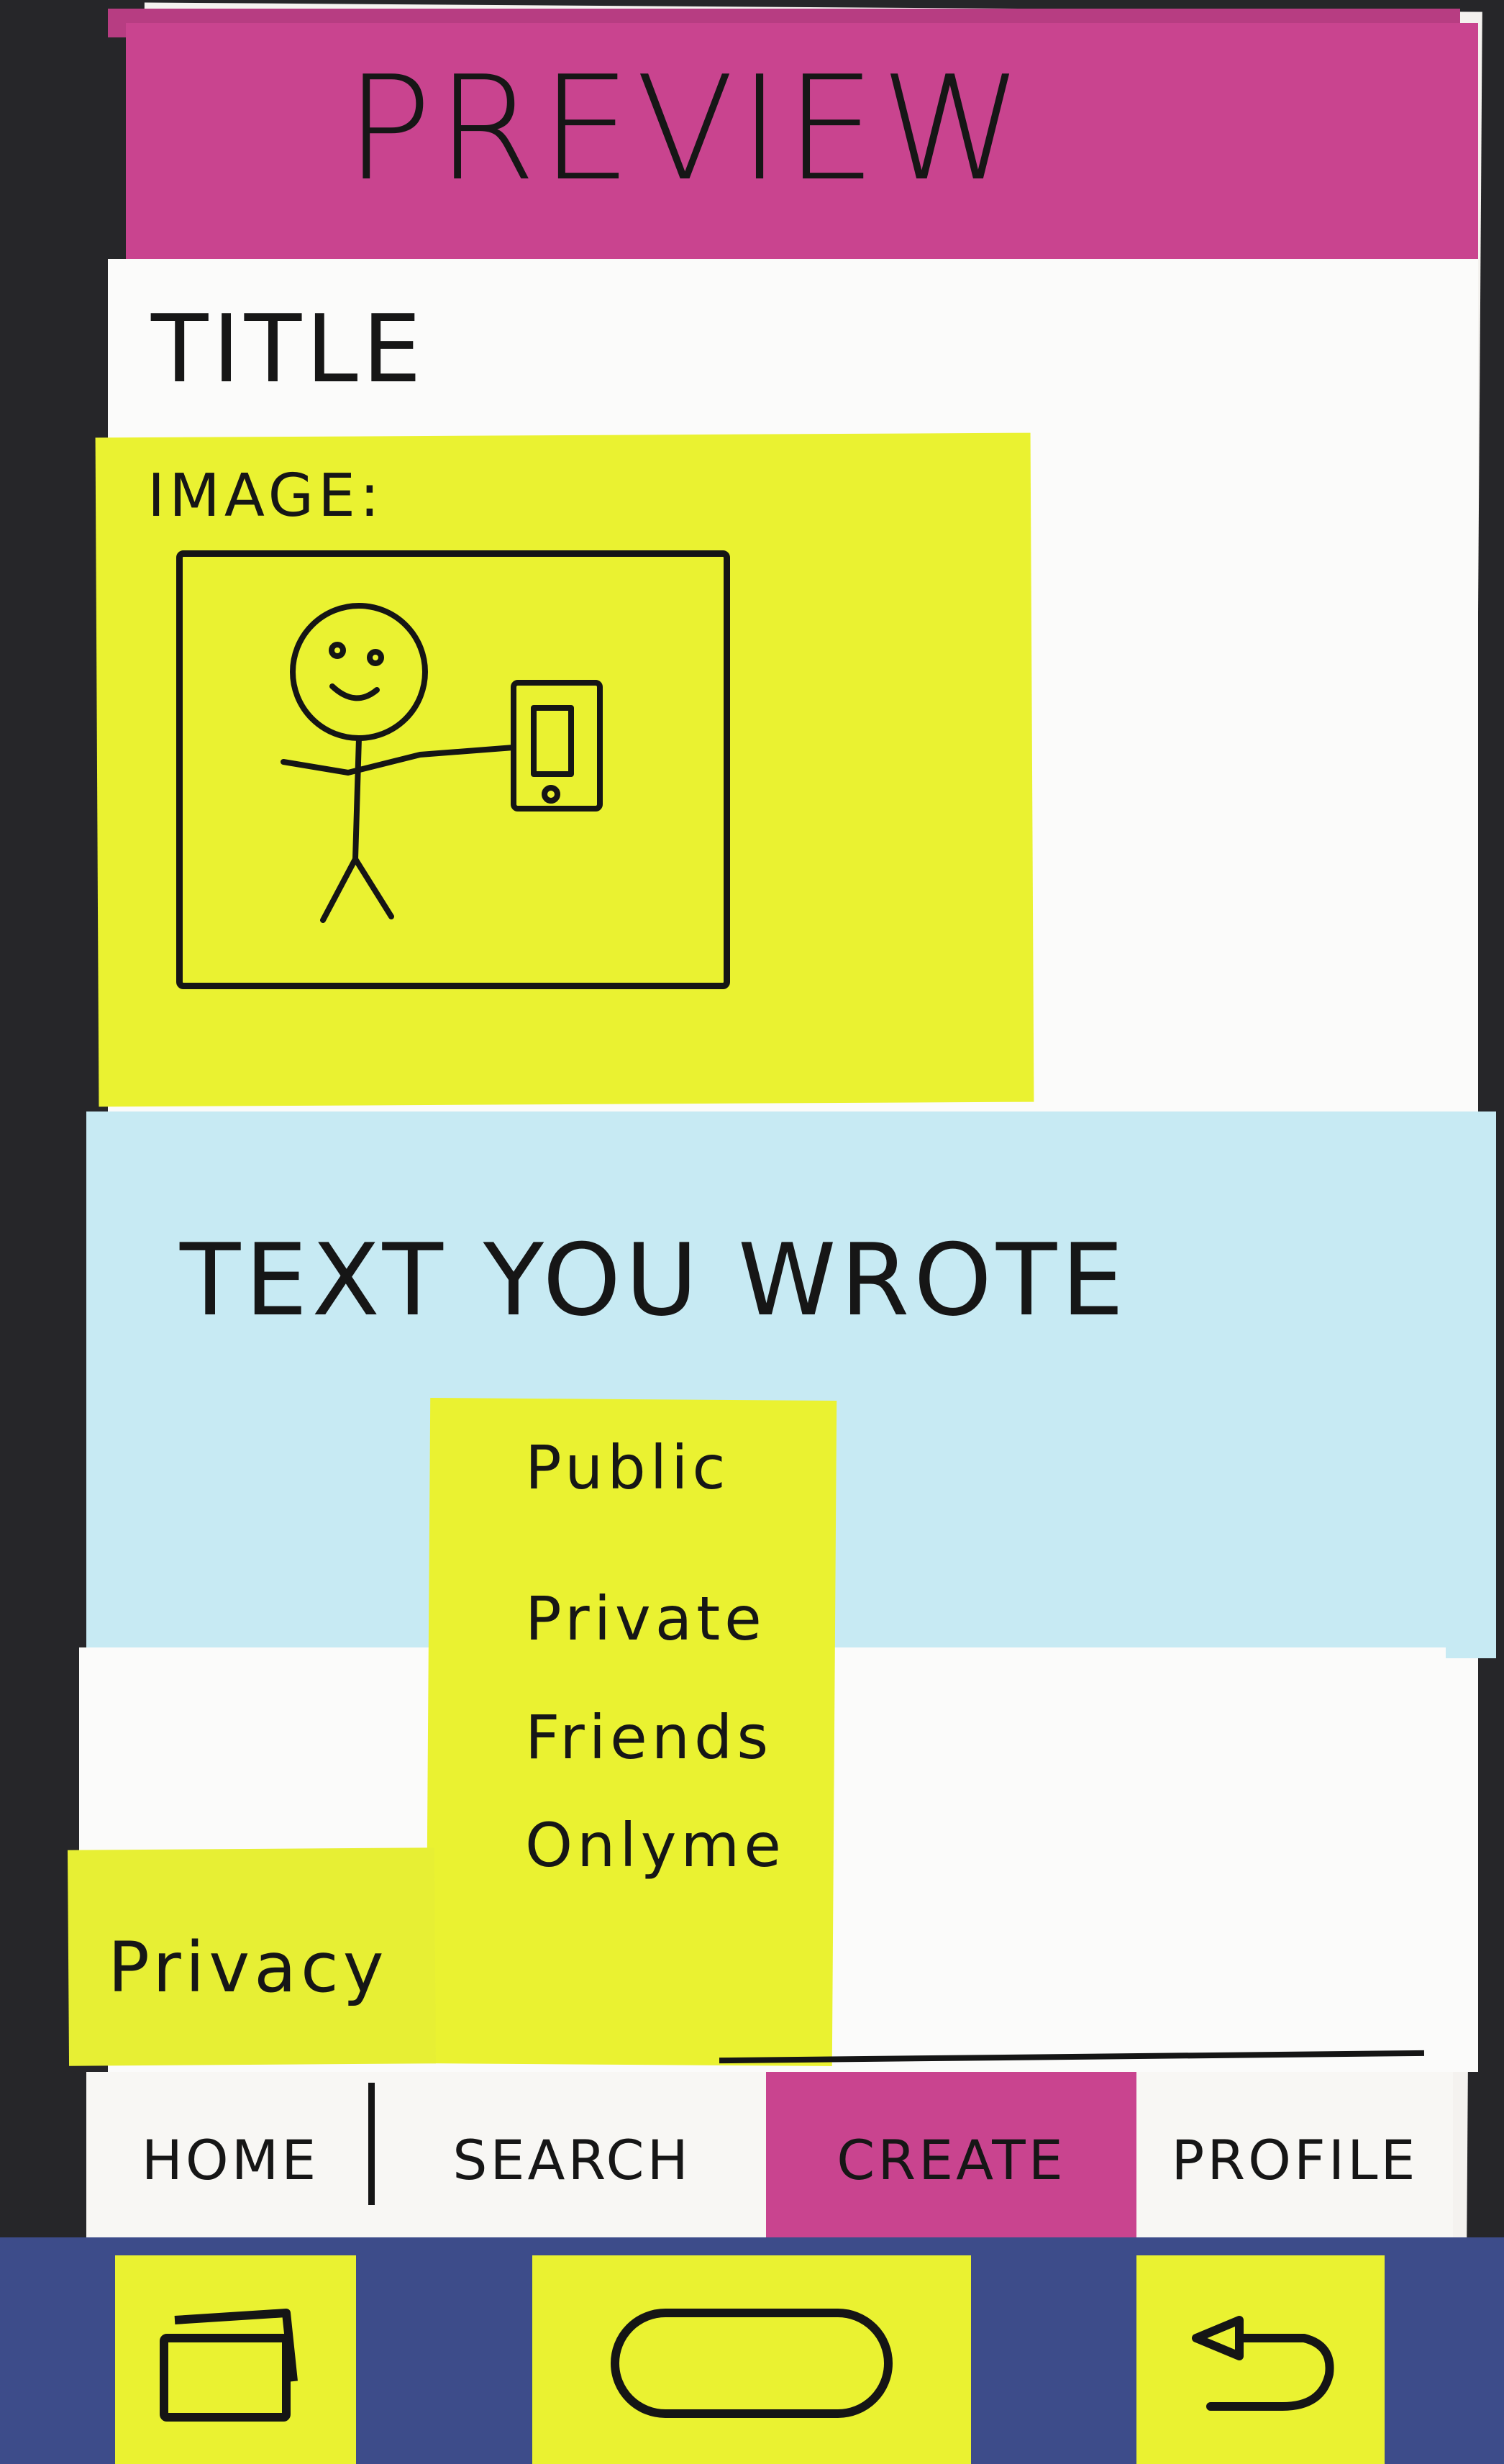  Describe the element at coordinates (951, 2160) in the screenshot. I see `tab-create: CREATE` at that location.